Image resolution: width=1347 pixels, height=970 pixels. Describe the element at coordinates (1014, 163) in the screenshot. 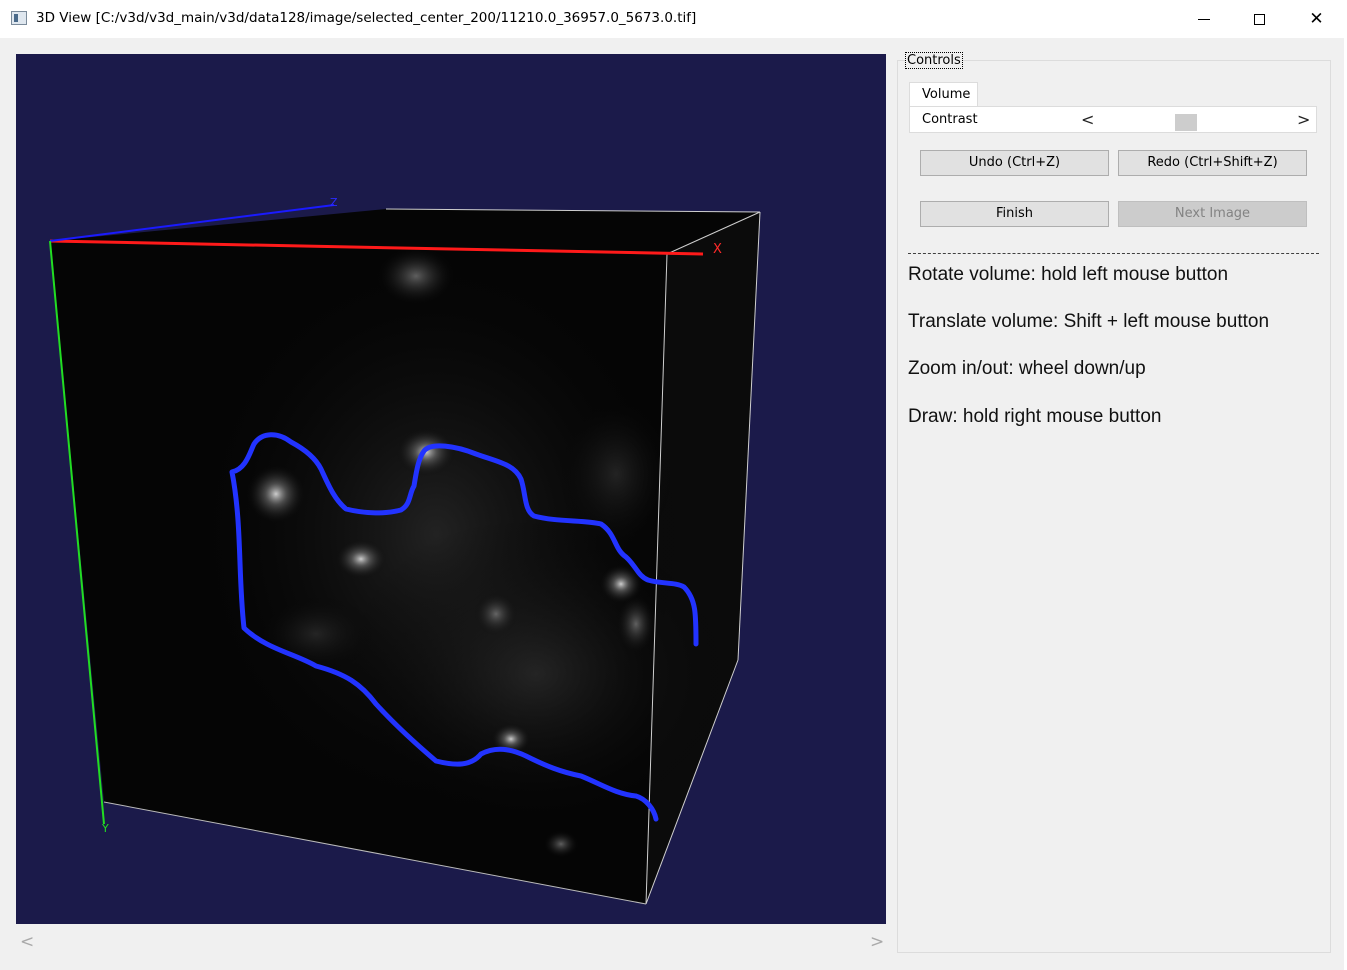

I see `undo-button: Undo (Ctrl+Z)` at that location.